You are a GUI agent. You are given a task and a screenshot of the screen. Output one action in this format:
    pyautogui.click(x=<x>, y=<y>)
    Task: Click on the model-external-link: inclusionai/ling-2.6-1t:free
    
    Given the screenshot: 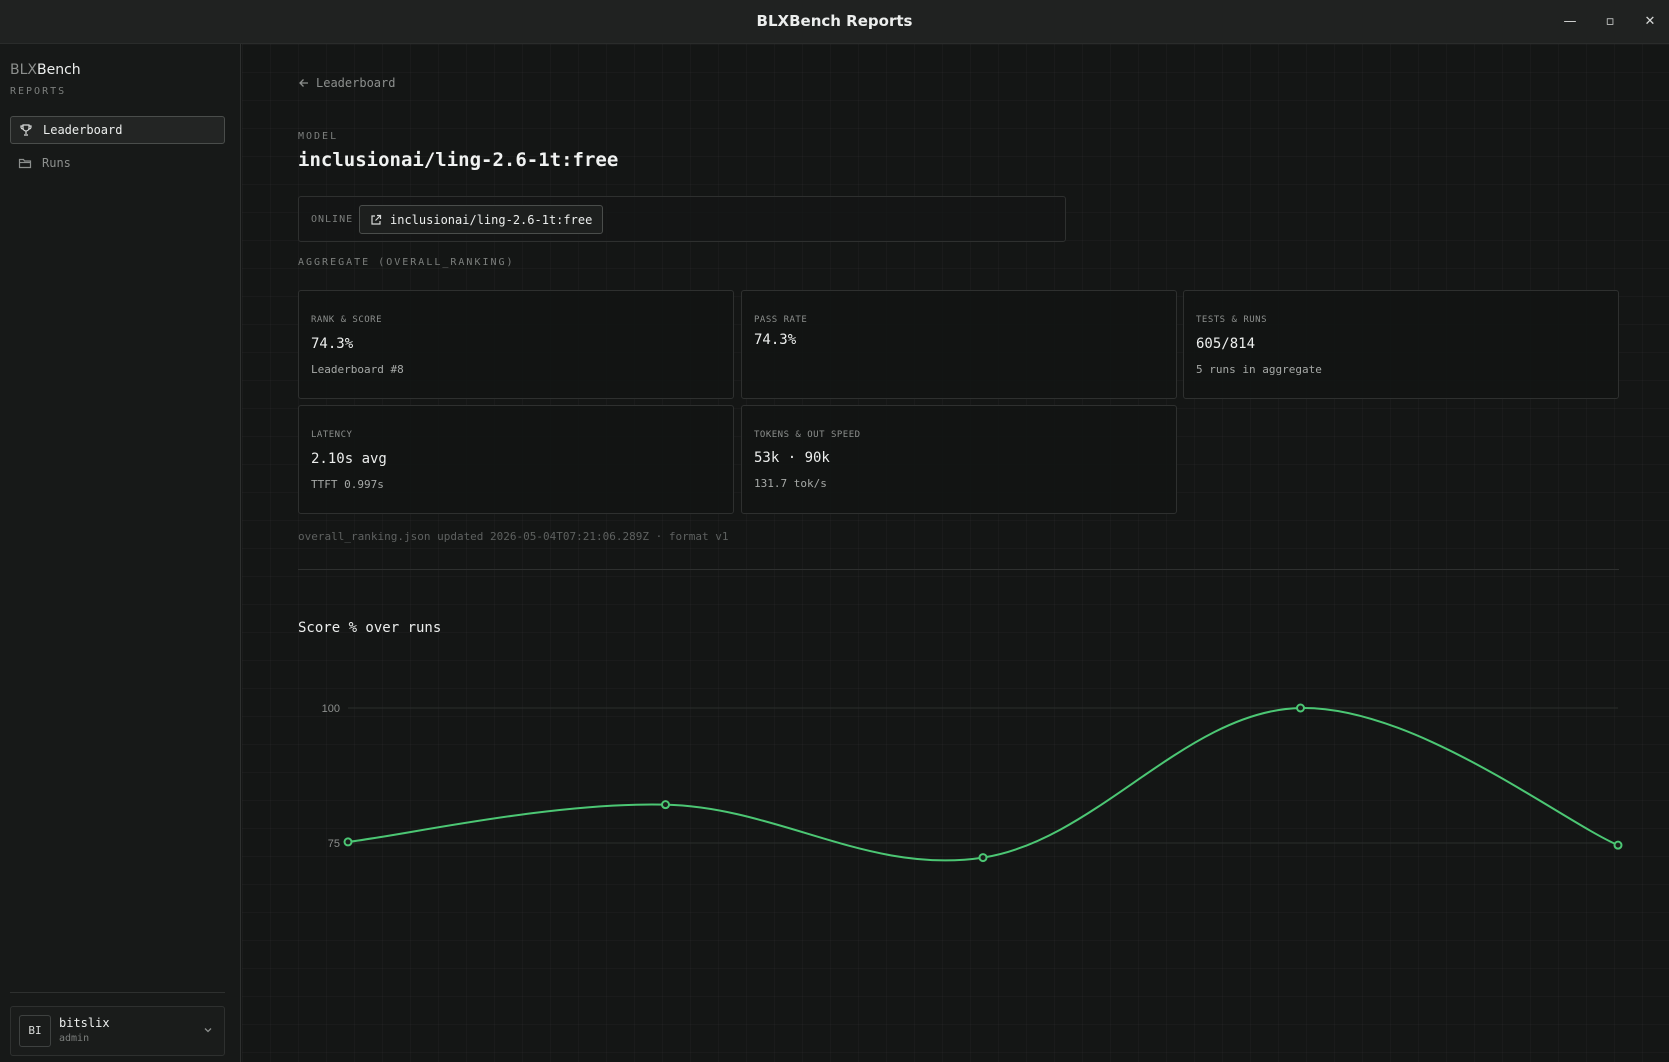 What is the action you would take?
    pyautogui.click(x=481, y=219)
    